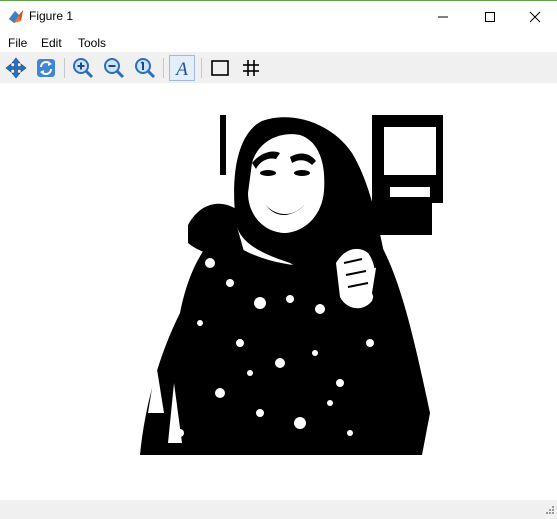  Describe the element at coordinates (17, 43) in the screenshot. I see `menu-file: File` at that location.